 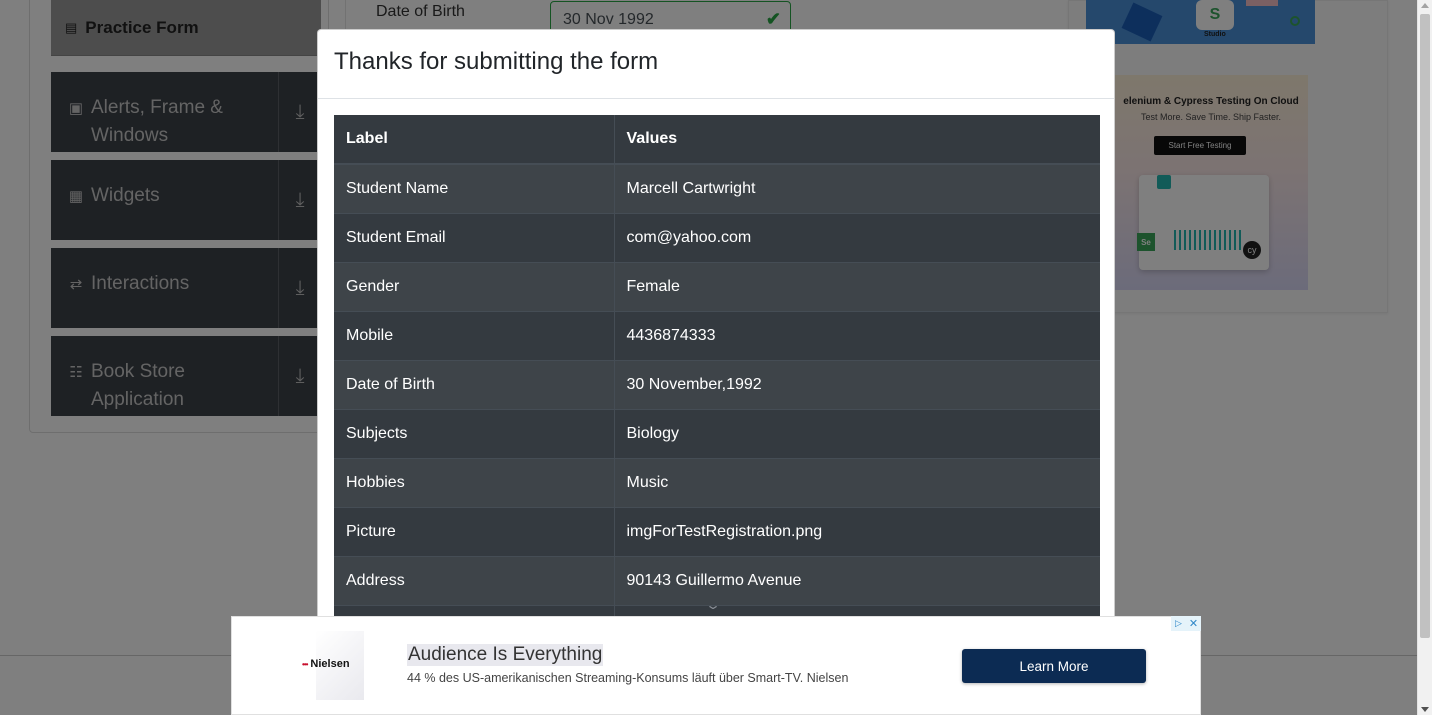 I want to click on scroll-down-icon, so click(x=1425, y=709).